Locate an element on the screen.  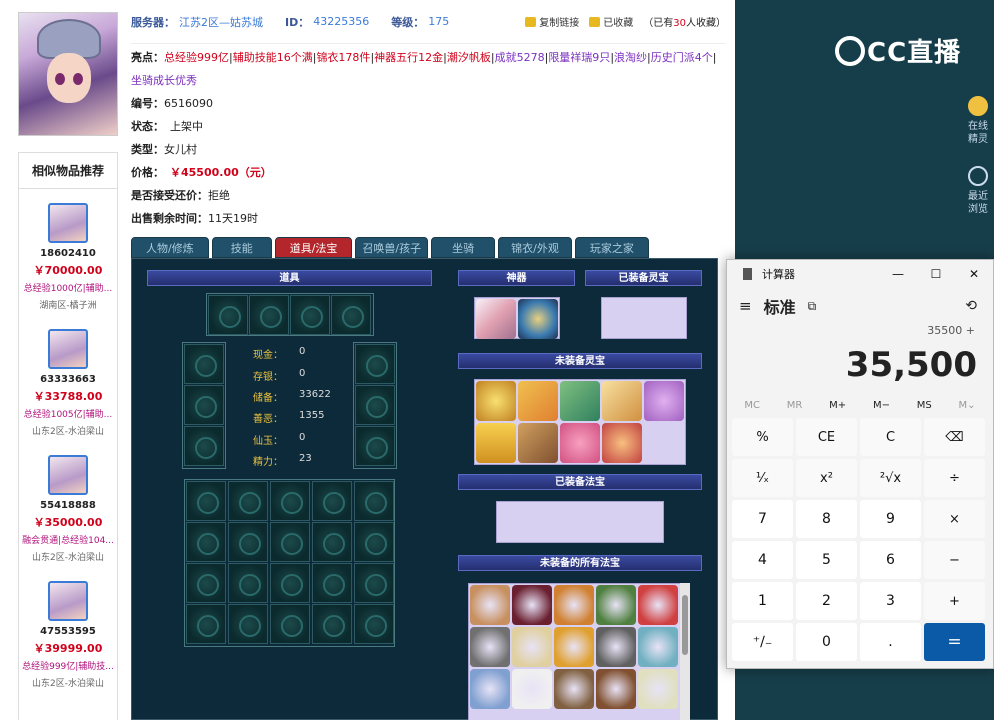
sqrt-key: ²√x is located at coordinates (890, 478).